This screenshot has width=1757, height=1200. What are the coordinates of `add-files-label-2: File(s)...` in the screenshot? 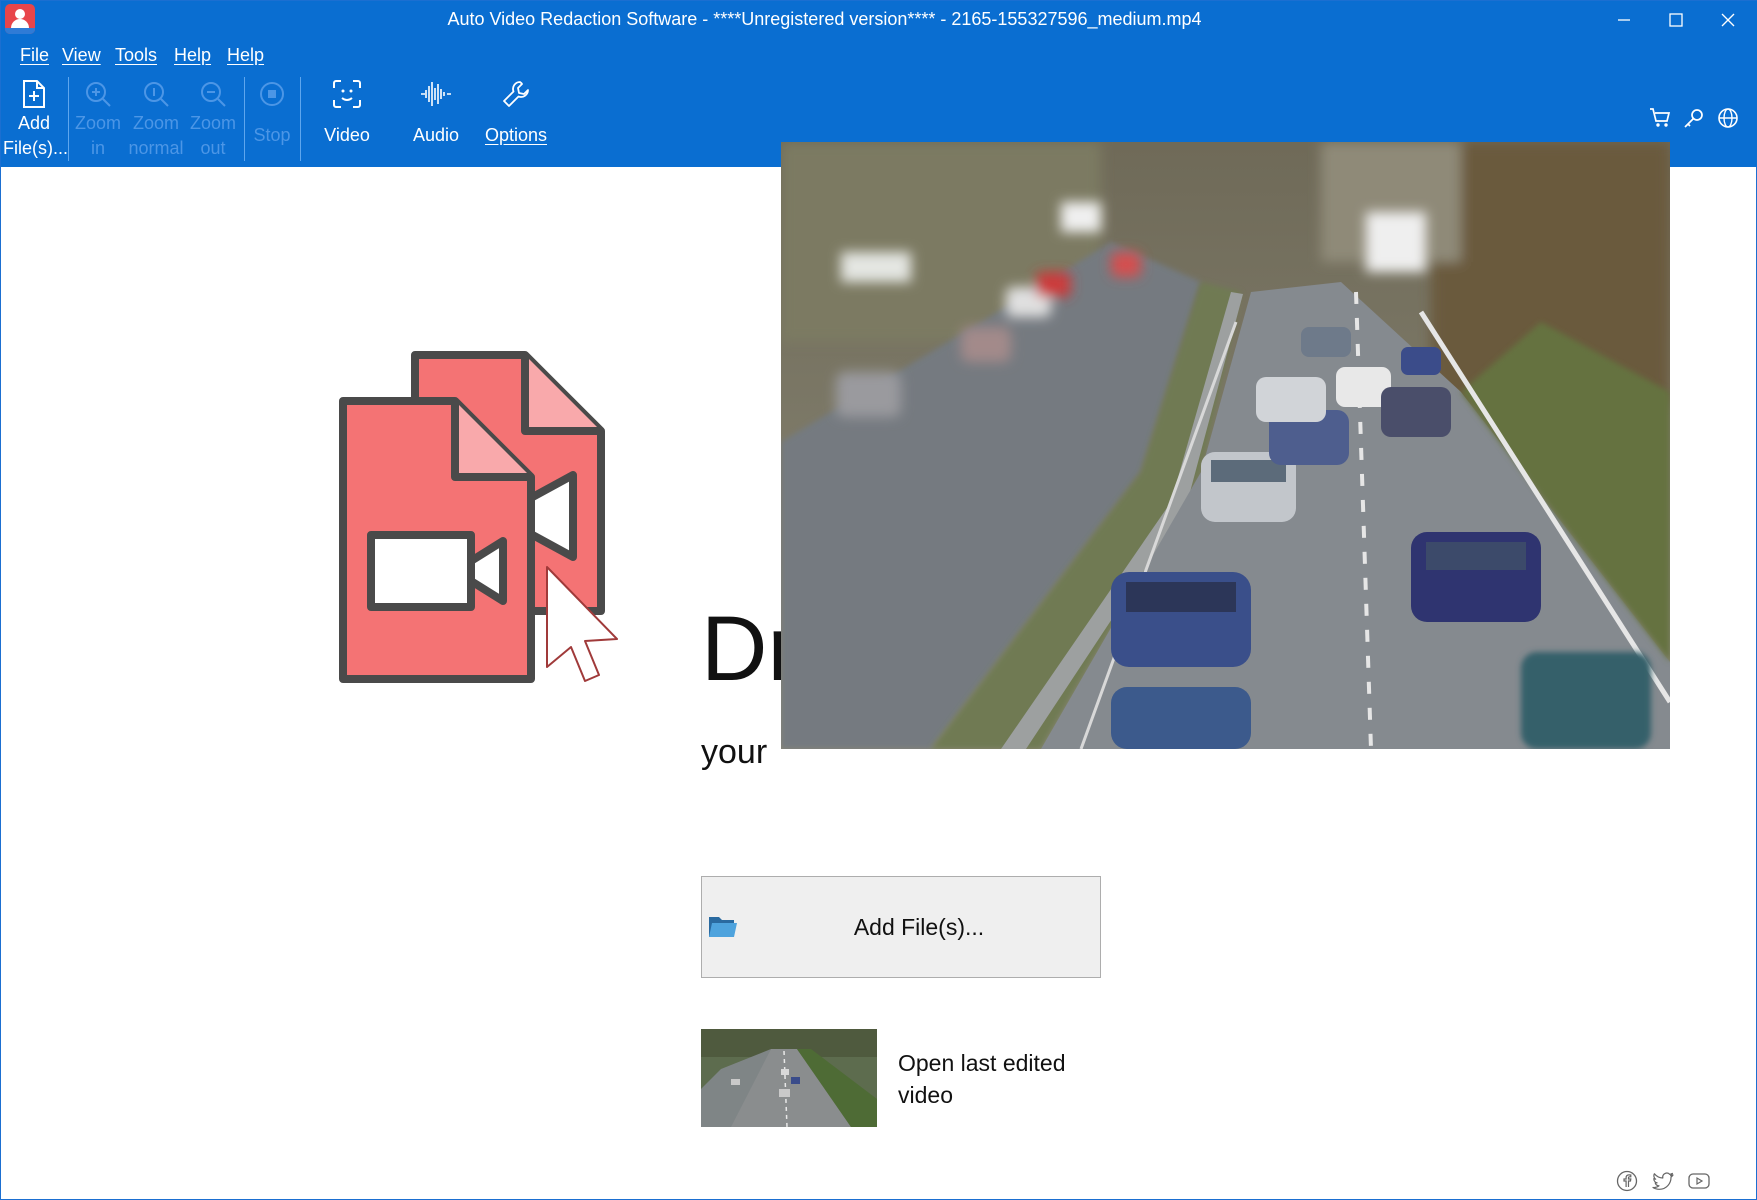 It's located at (35, 148).